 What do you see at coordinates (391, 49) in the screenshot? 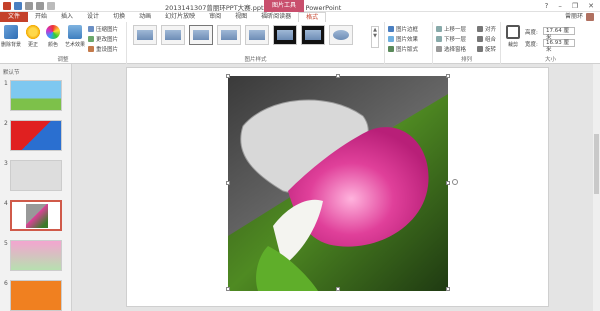
I see `layout-icon` at bounding box center [391, 49].